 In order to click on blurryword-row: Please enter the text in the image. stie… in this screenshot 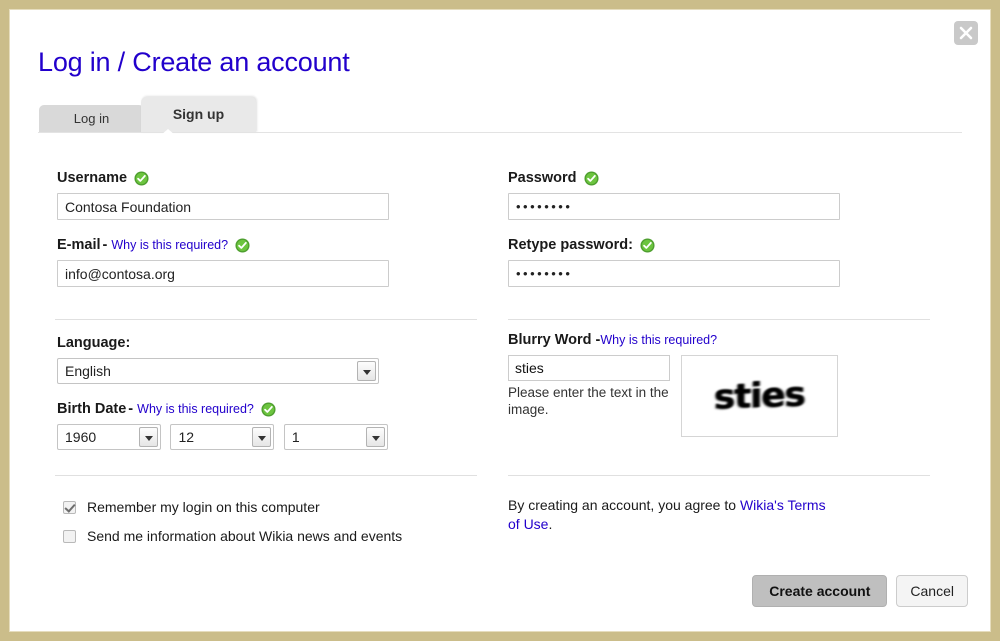, I will do `click(718, 396)`.